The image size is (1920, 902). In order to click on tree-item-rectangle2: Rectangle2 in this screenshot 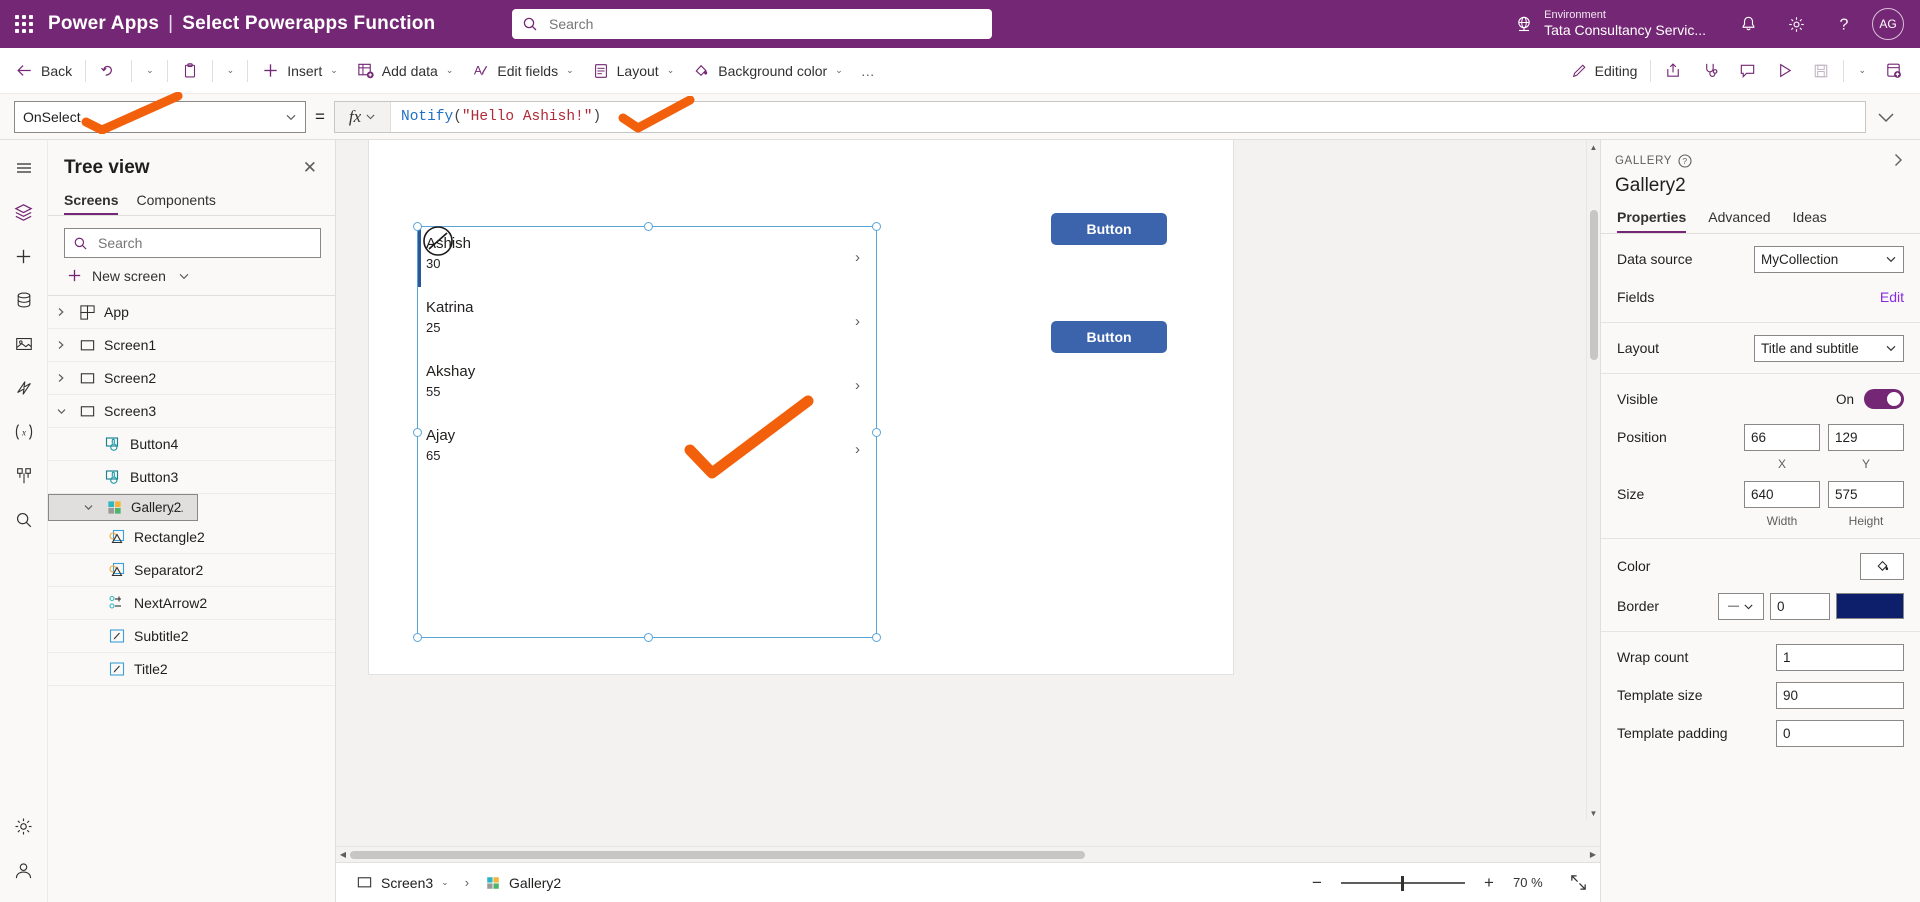, I will do `click(191, 537)`.